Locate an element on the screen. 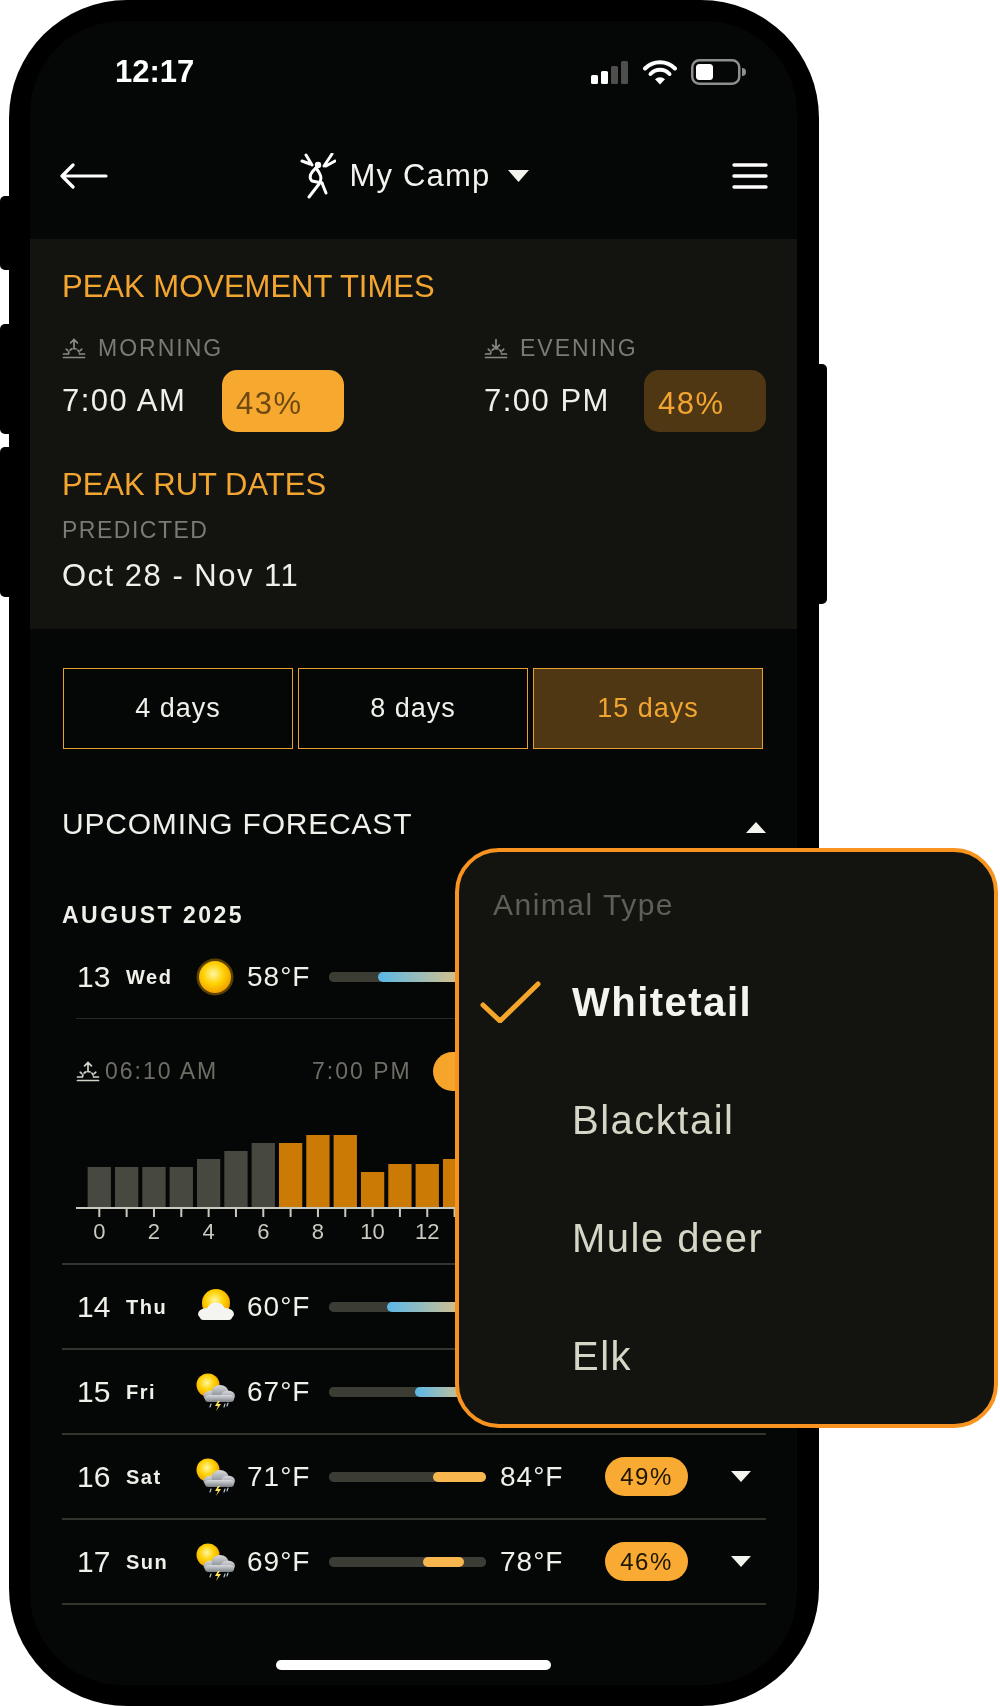 This screenshot has height=1706, width=1000. period-time: 7:00 AM is located at coordinates (125, 401).